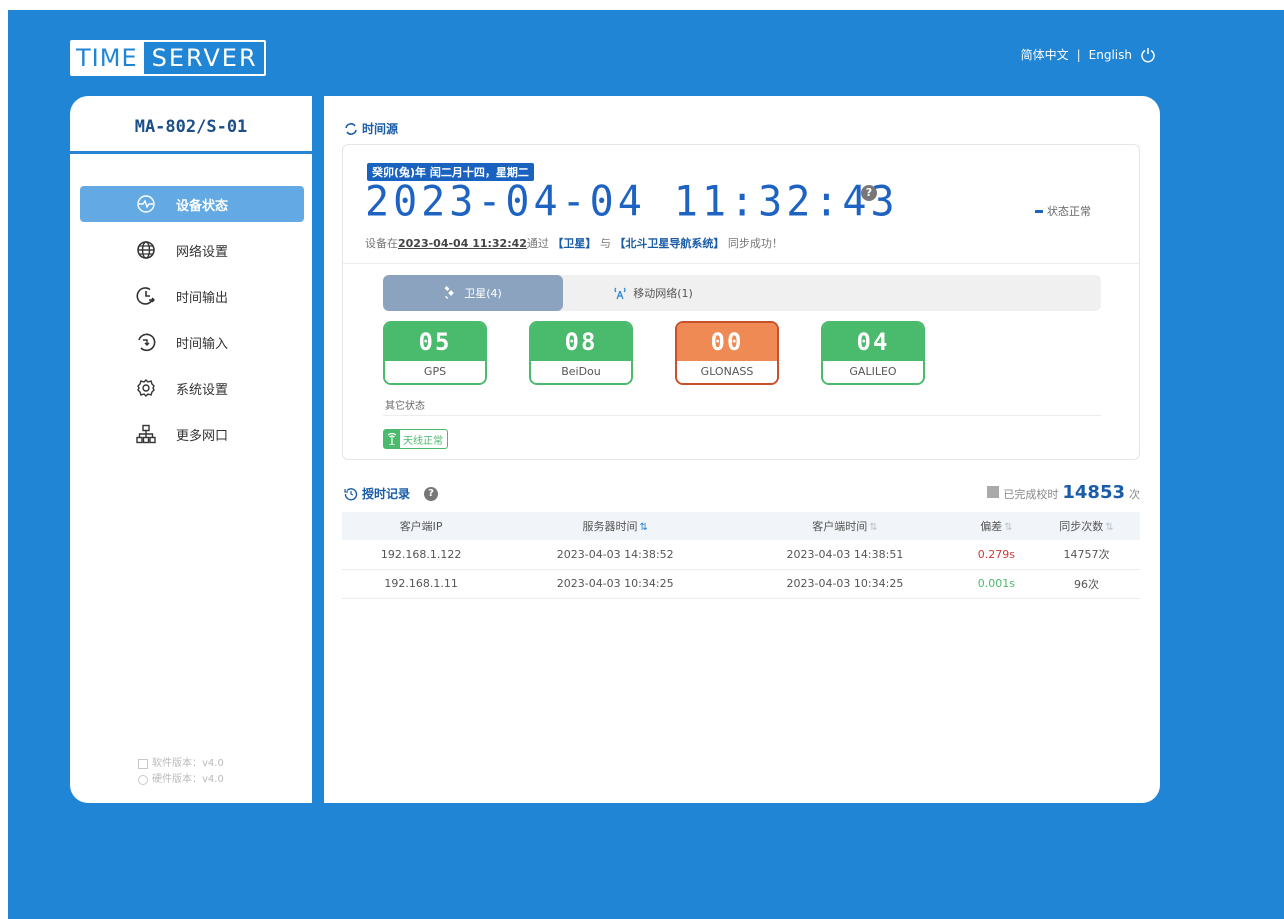 This screenshot has width=1284, height=919. I want to click on sat-card-gps: 05 GPS, so click(435, 353).